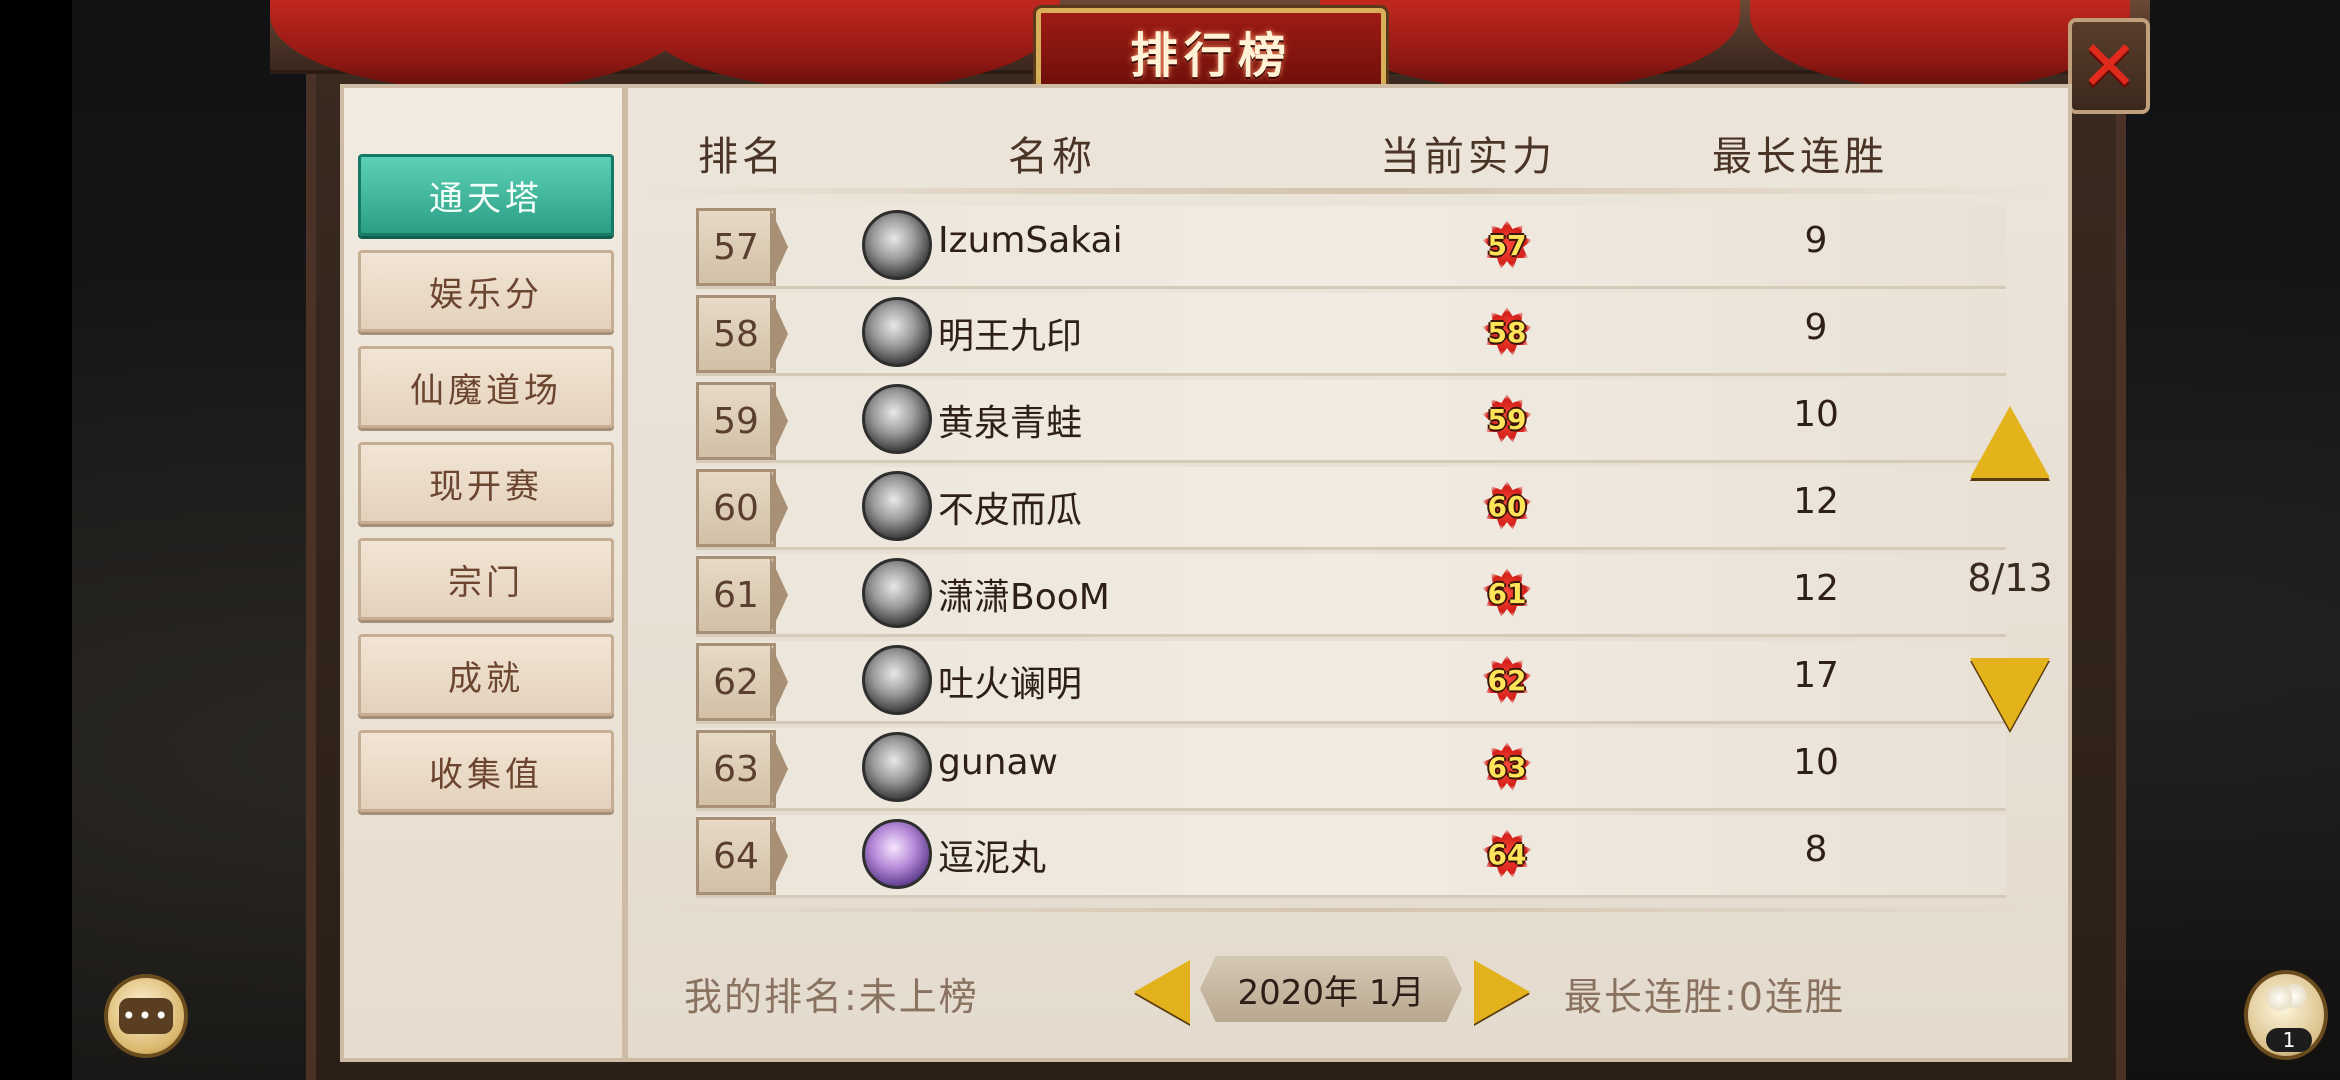 Image resolution: width=2340 pixels, height=1080 pixels. What do you see at coordinates (486, 294) in the screenshot?
I see `tab-label: 娱乐分` at bounding box center [486, 294].